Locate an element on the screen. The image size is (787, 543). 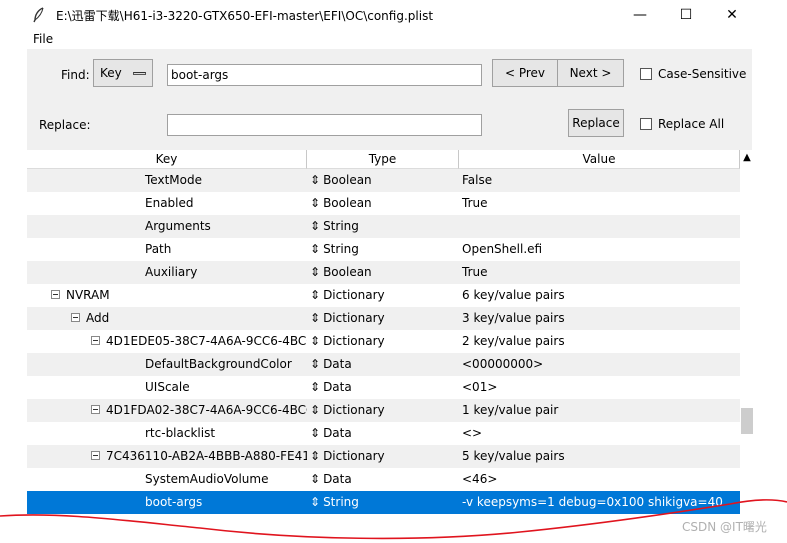
row-value: False is located at coordinates (477, 180).